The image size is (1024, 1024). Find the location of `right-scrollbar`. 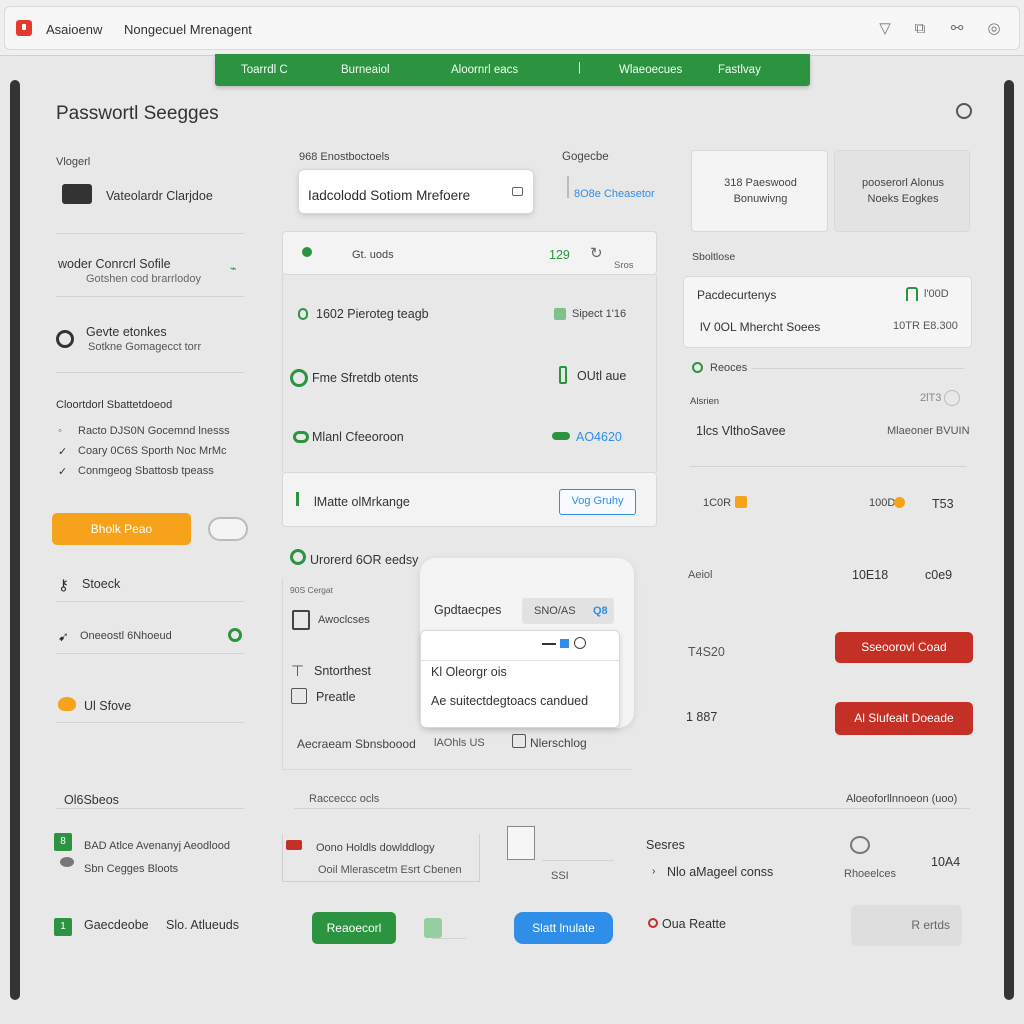

right-scrollbar is located at coordinates (1009, 540).